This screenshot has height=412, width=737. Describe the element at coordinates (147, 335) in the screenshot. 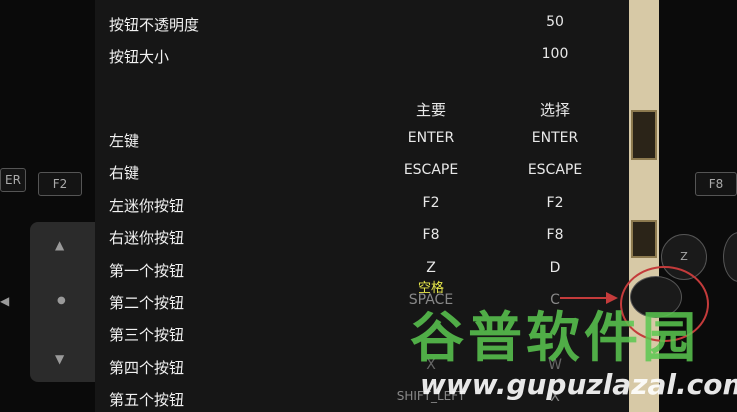

I see `row-label: 第三个按钮` at that location.